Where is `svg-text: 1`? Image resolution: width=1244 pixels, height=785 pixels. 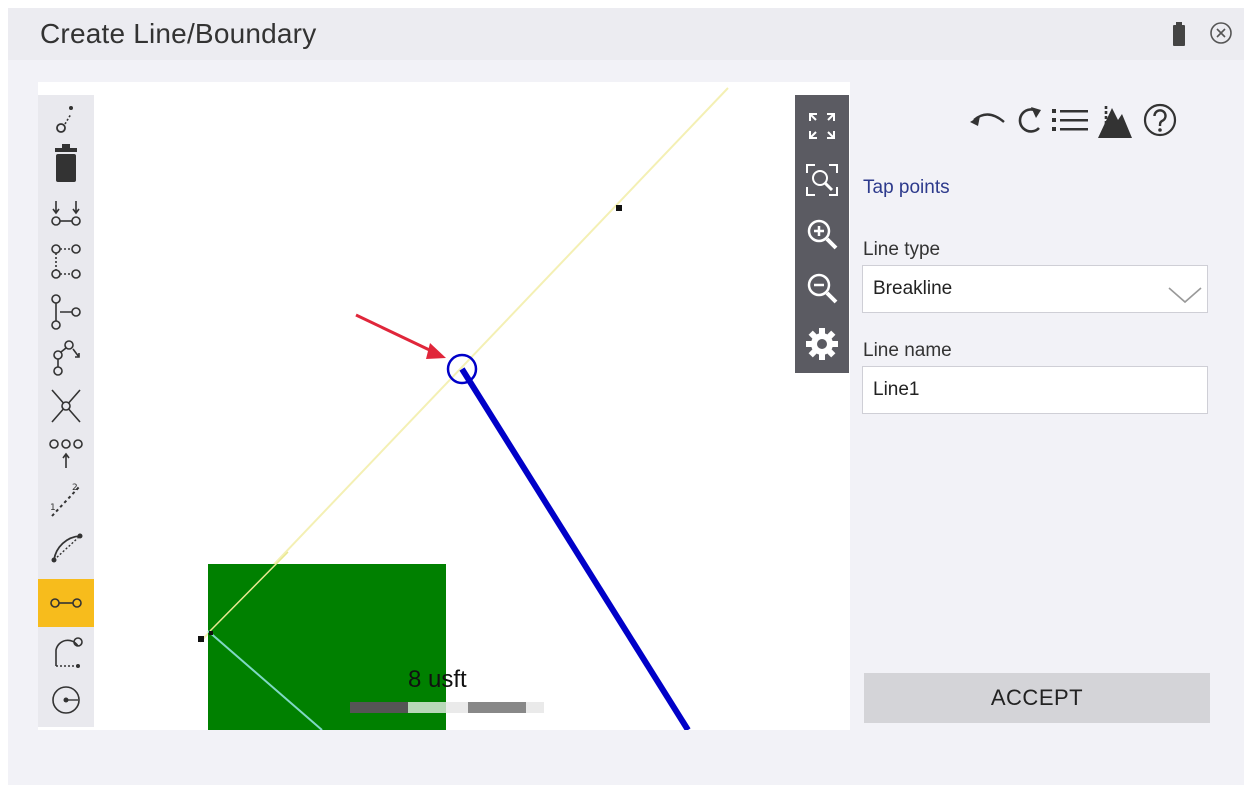
svg-text: 1 is located at coordinates (53, 508).